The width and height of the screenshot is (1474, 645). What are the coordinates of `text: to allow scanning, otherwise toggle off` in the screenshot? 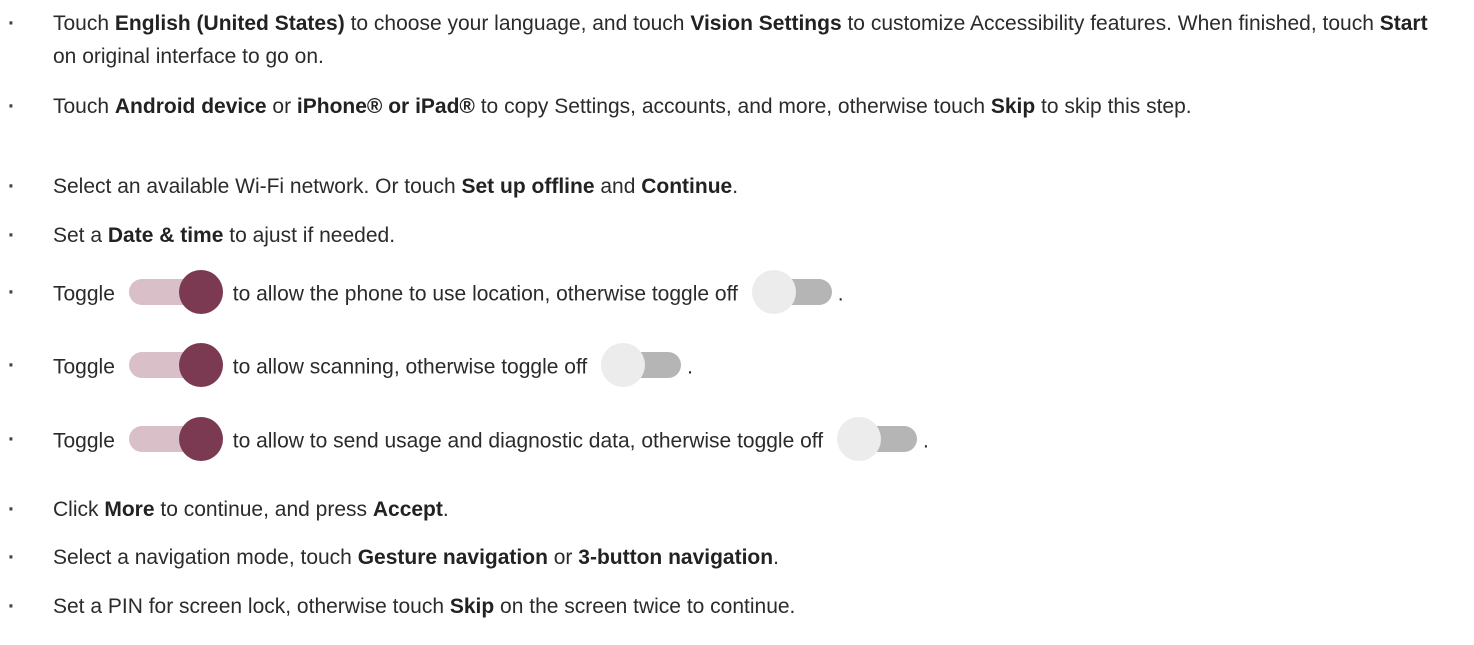 It's located at (410, 367).